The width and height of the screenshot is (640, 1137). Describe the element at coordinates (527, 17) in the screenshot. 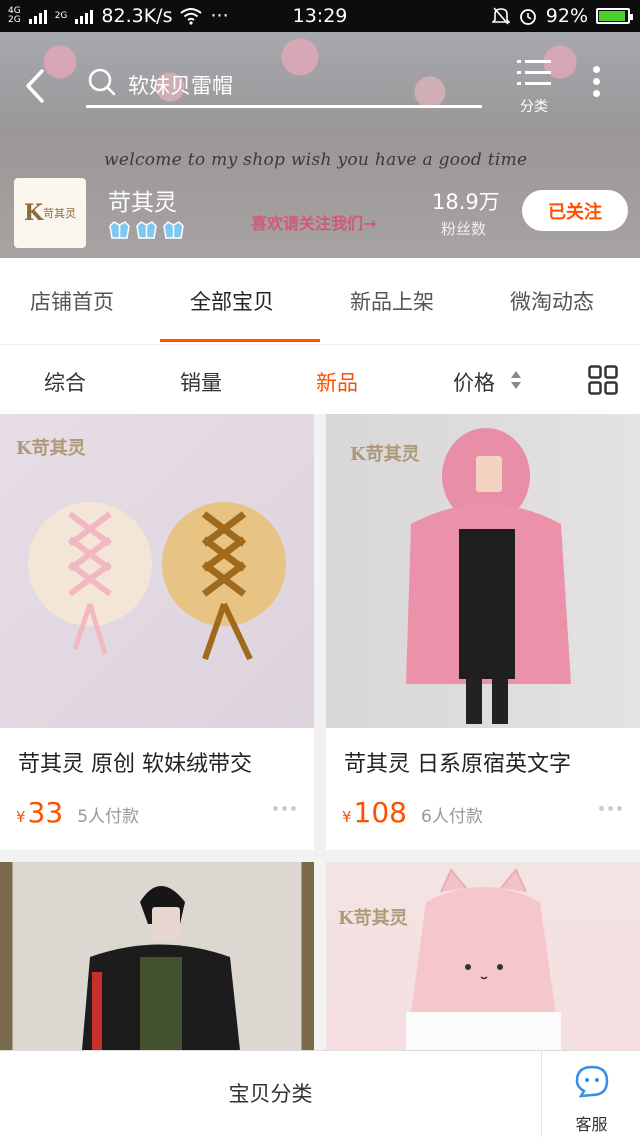

I see `alarm-icon` at that location.